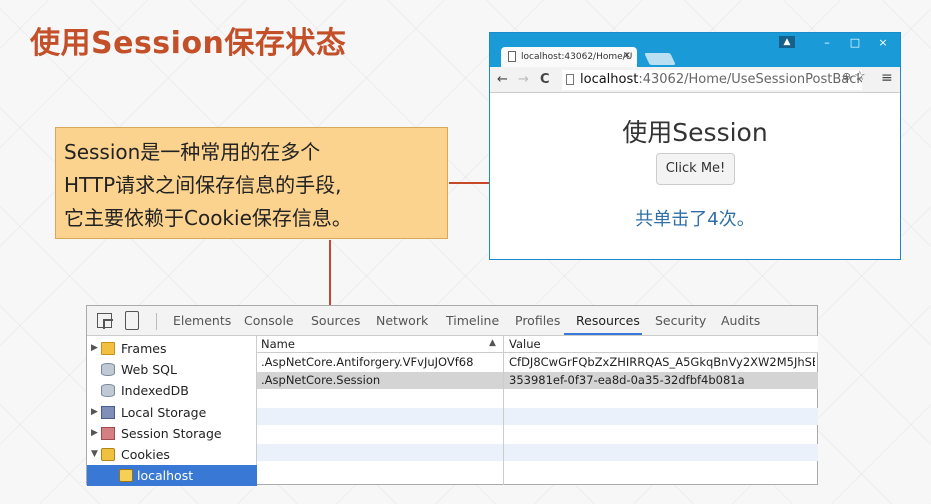  I want to click on tab-console: Console, so click(269, 320).